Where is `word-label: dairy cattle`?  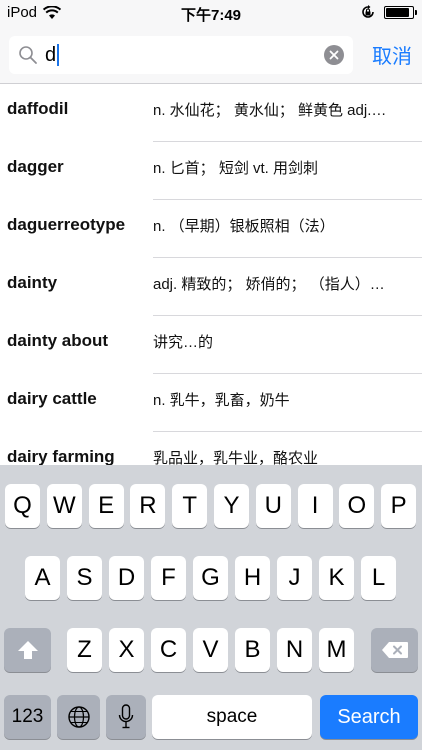
word-label: dairy cattle is located at coordinates (52, 398).